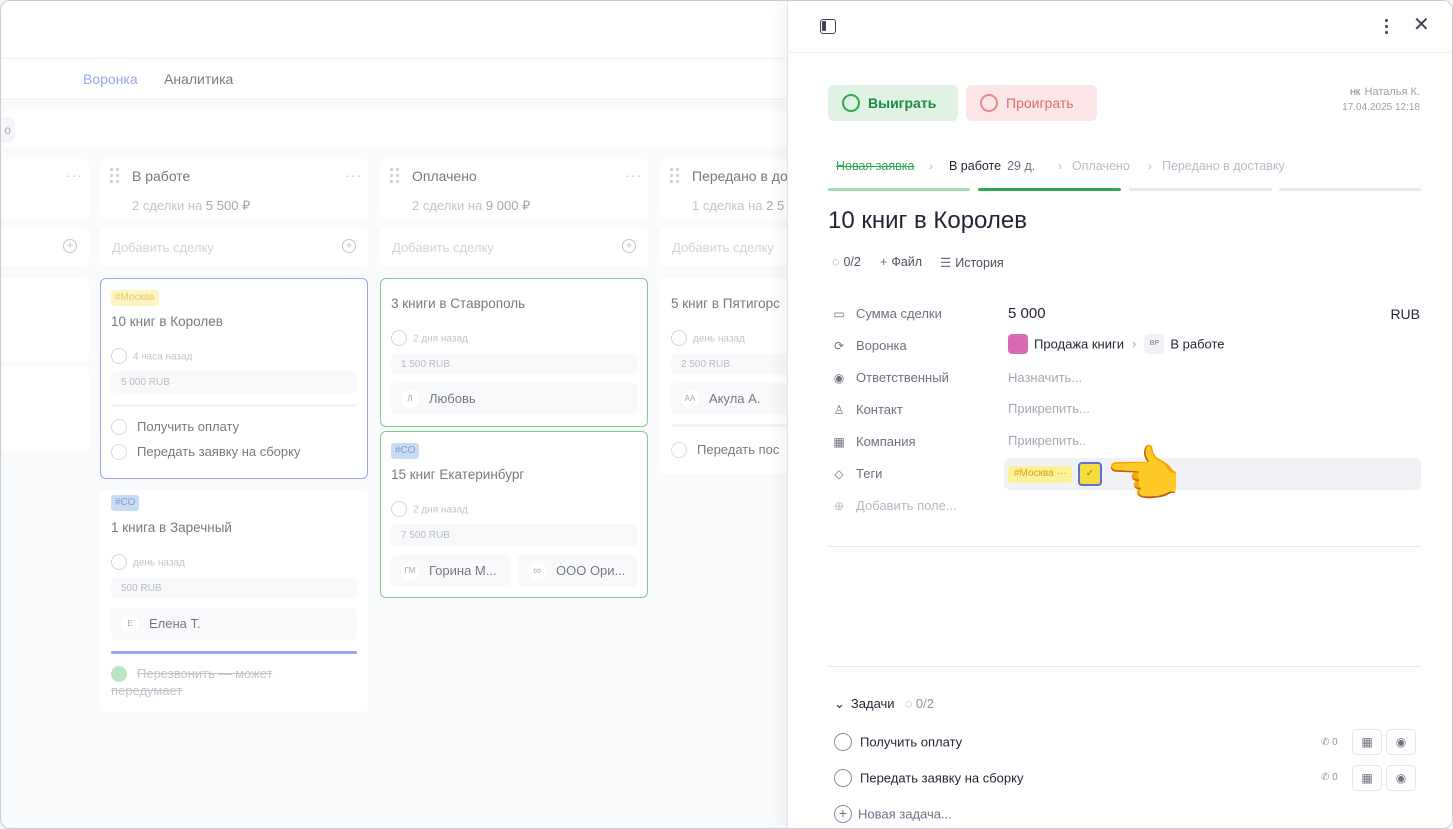  What do you see at coordinates (1101, 166) in the screenshot?
I see `stage-paid: Оплачено` at bounding box center [1101, 166].